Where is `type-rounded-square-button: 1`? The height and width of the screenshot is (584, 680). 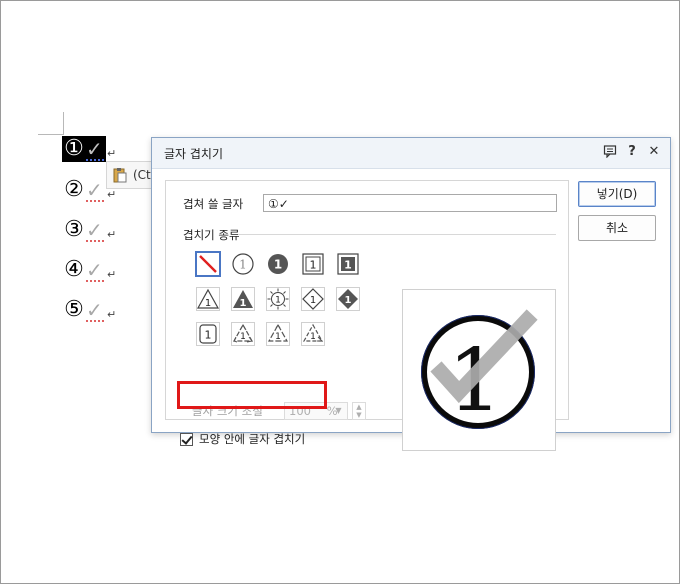 type-rounded-square-button: 1 is located at coordinates (208, 334).